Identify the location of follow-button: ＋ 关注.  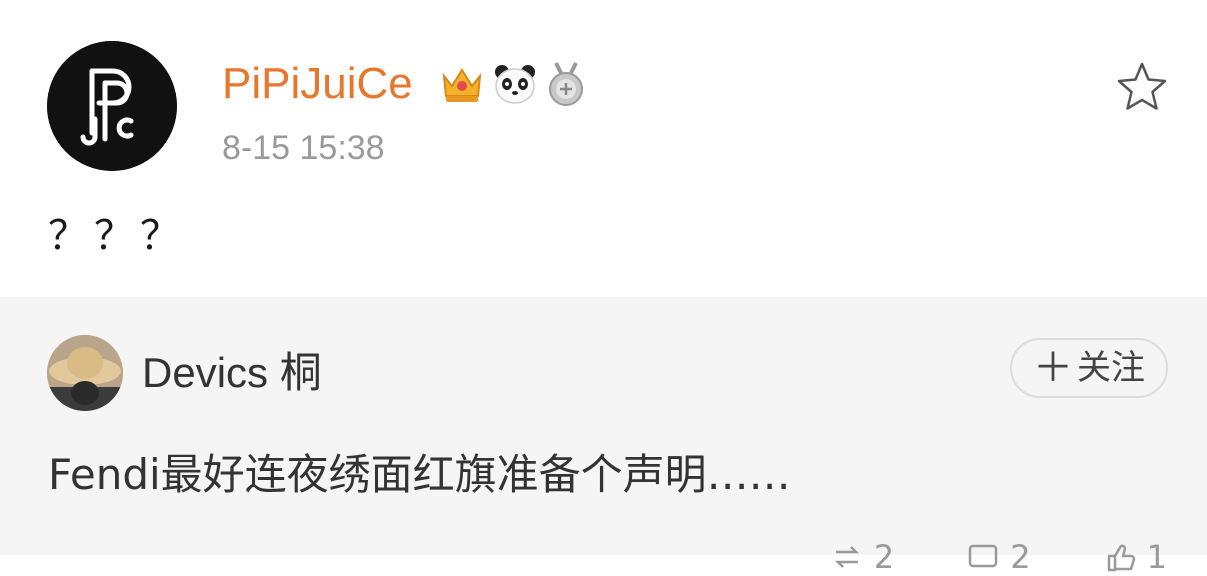
(1089, 368).